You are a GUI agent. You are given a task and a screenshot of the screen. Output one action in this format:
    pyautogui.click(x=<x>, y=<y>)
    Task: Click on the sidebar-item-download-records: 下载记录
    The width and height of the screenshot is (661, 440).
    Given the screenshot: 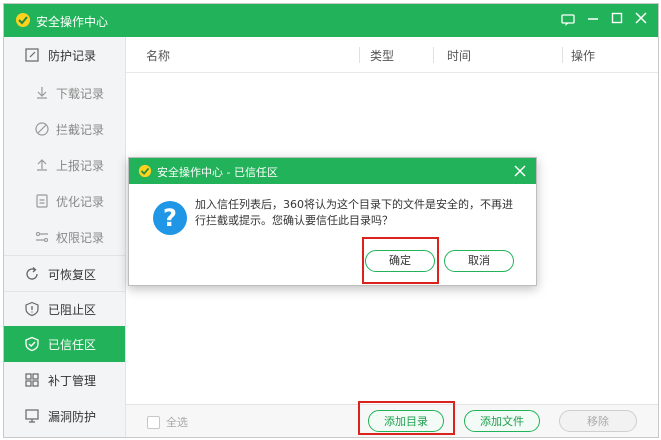 What is the action you would take?
    pyautogui.click(x=64, y=93)
    